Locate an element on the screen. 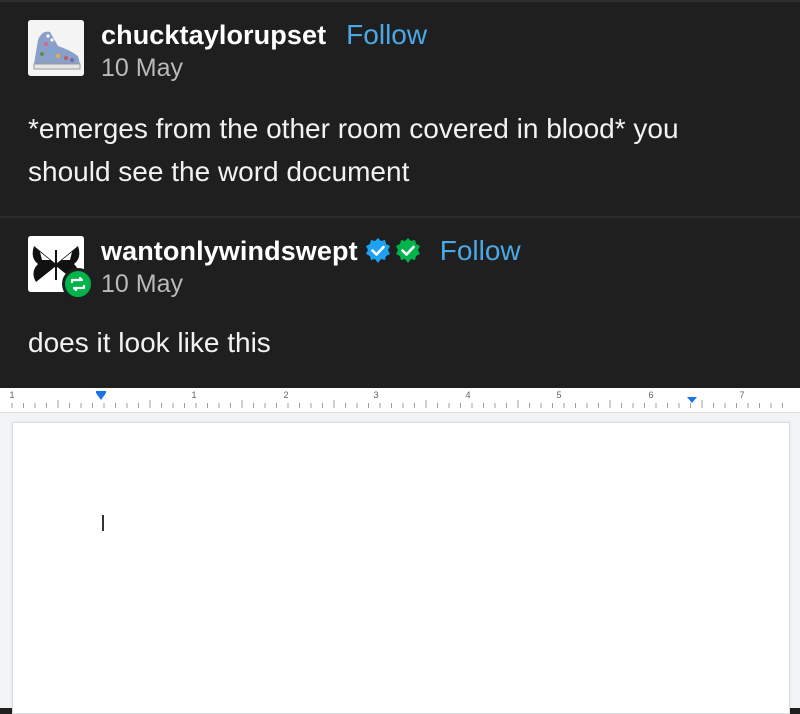 This screenshot has width=800, height=714. username: wantonlywindswept is located at coordinates (229, 251).